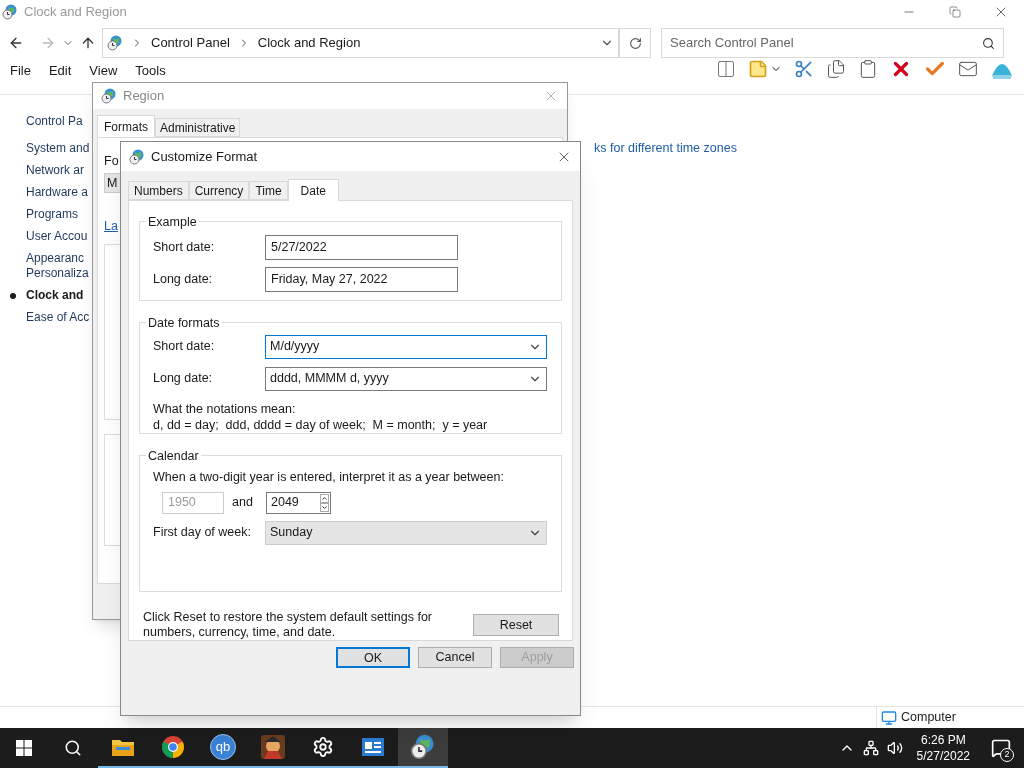 The width and height of the screenshot is (1024, 768). Describe the element at coordinates (115, 43) in the screenshot. I see `location-icon` at that location.